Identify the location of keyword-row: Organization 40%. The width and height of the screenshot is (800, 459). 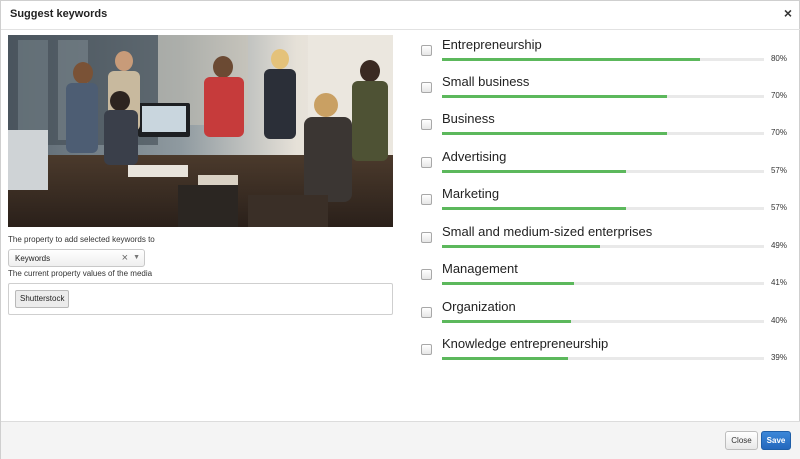
(606, 317).